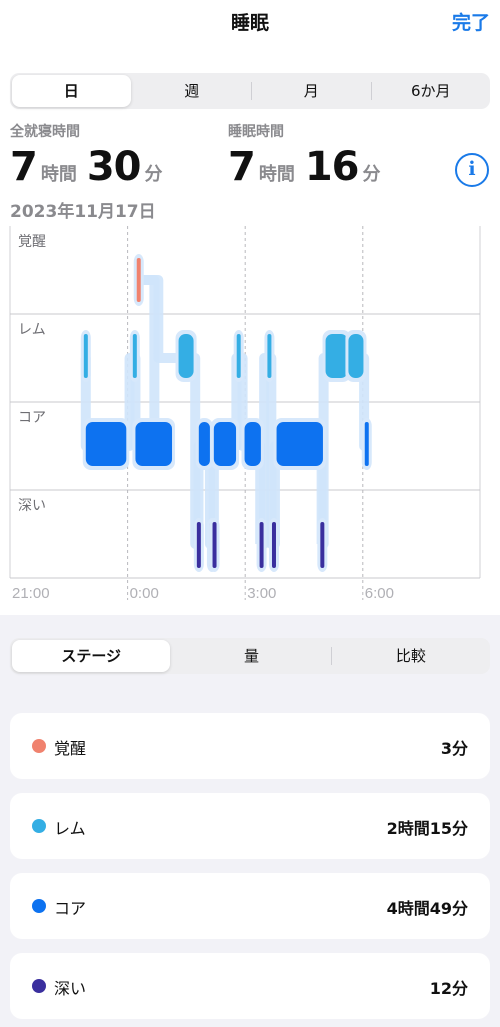 The width and height of the screenshot is (500, 1027). What do you see at coordinates (39, 986) in the screenshot?
I see `deep-color-dot` at bounding box center [39, 986].